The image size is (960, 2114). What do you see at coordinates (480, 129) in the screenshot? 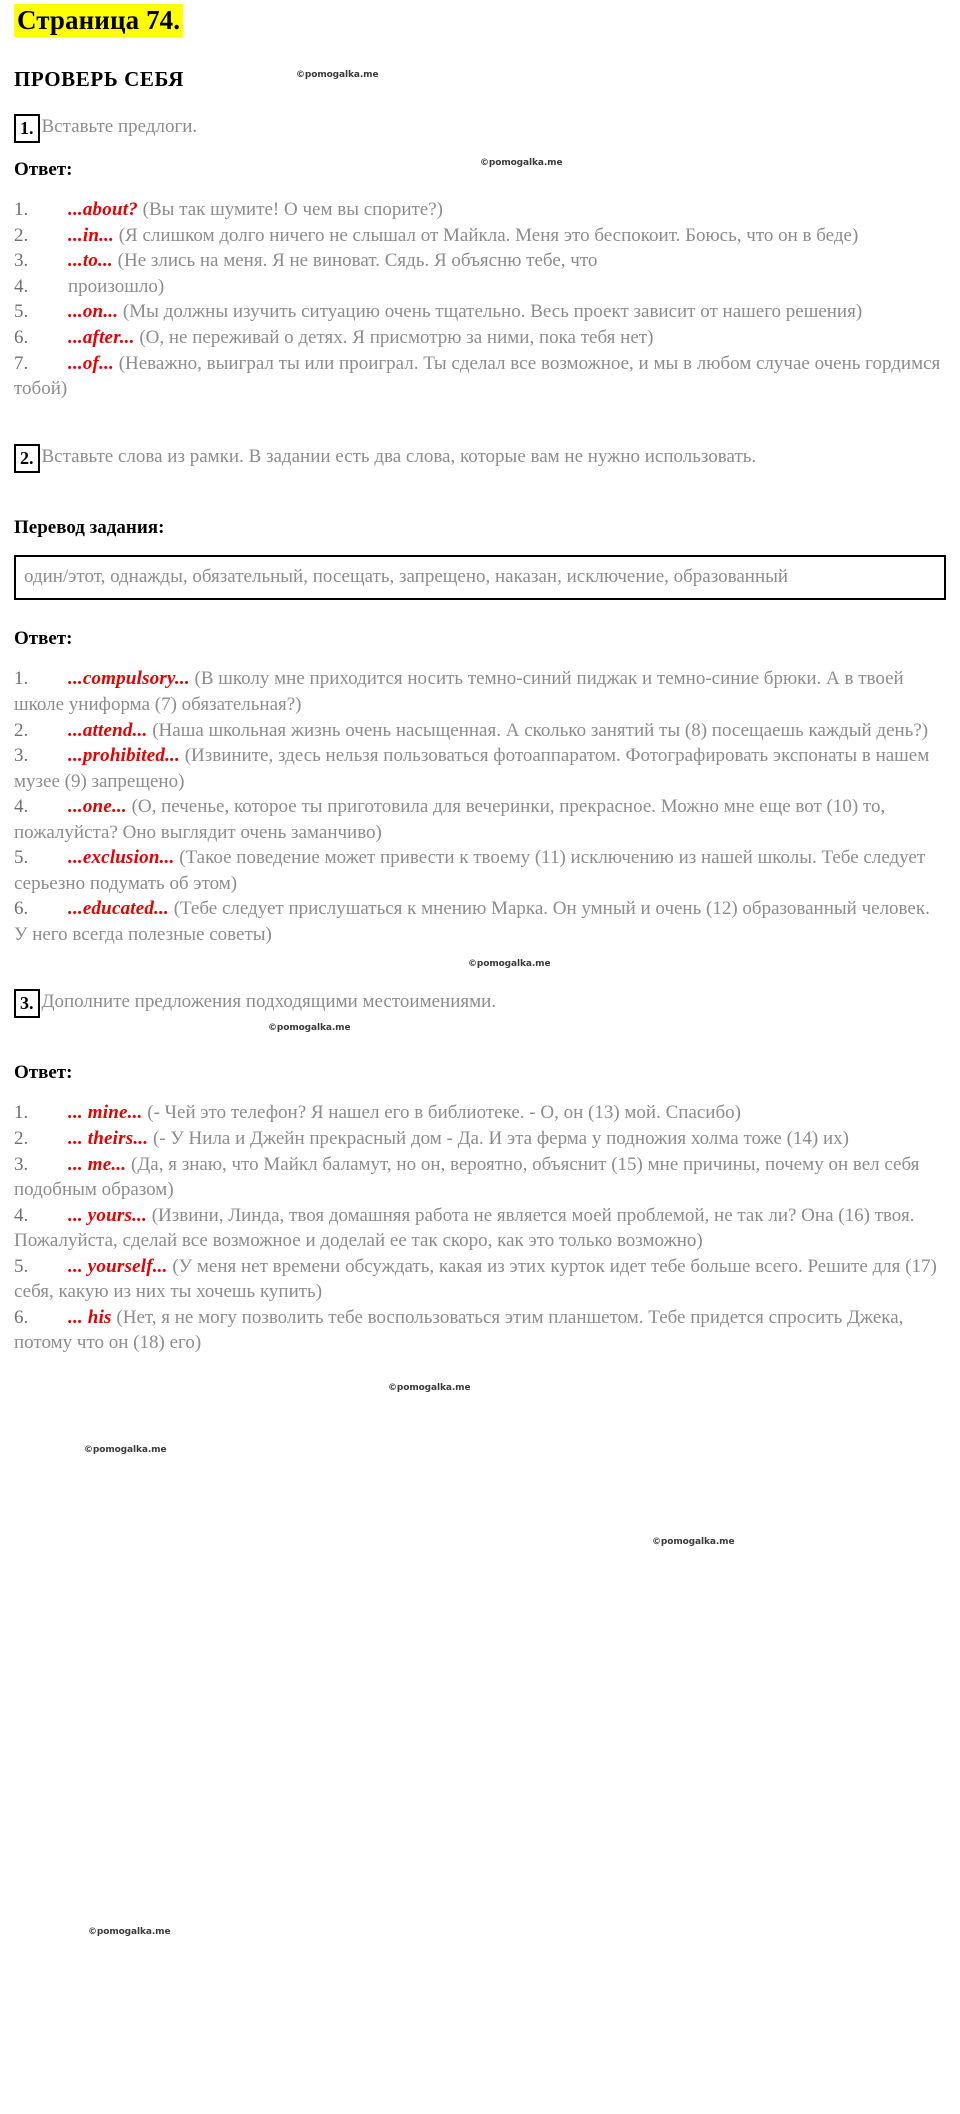
I see `exercise-1-prompt-row: 1. Вставьте предлоги.` at bounding box center [480, 129].